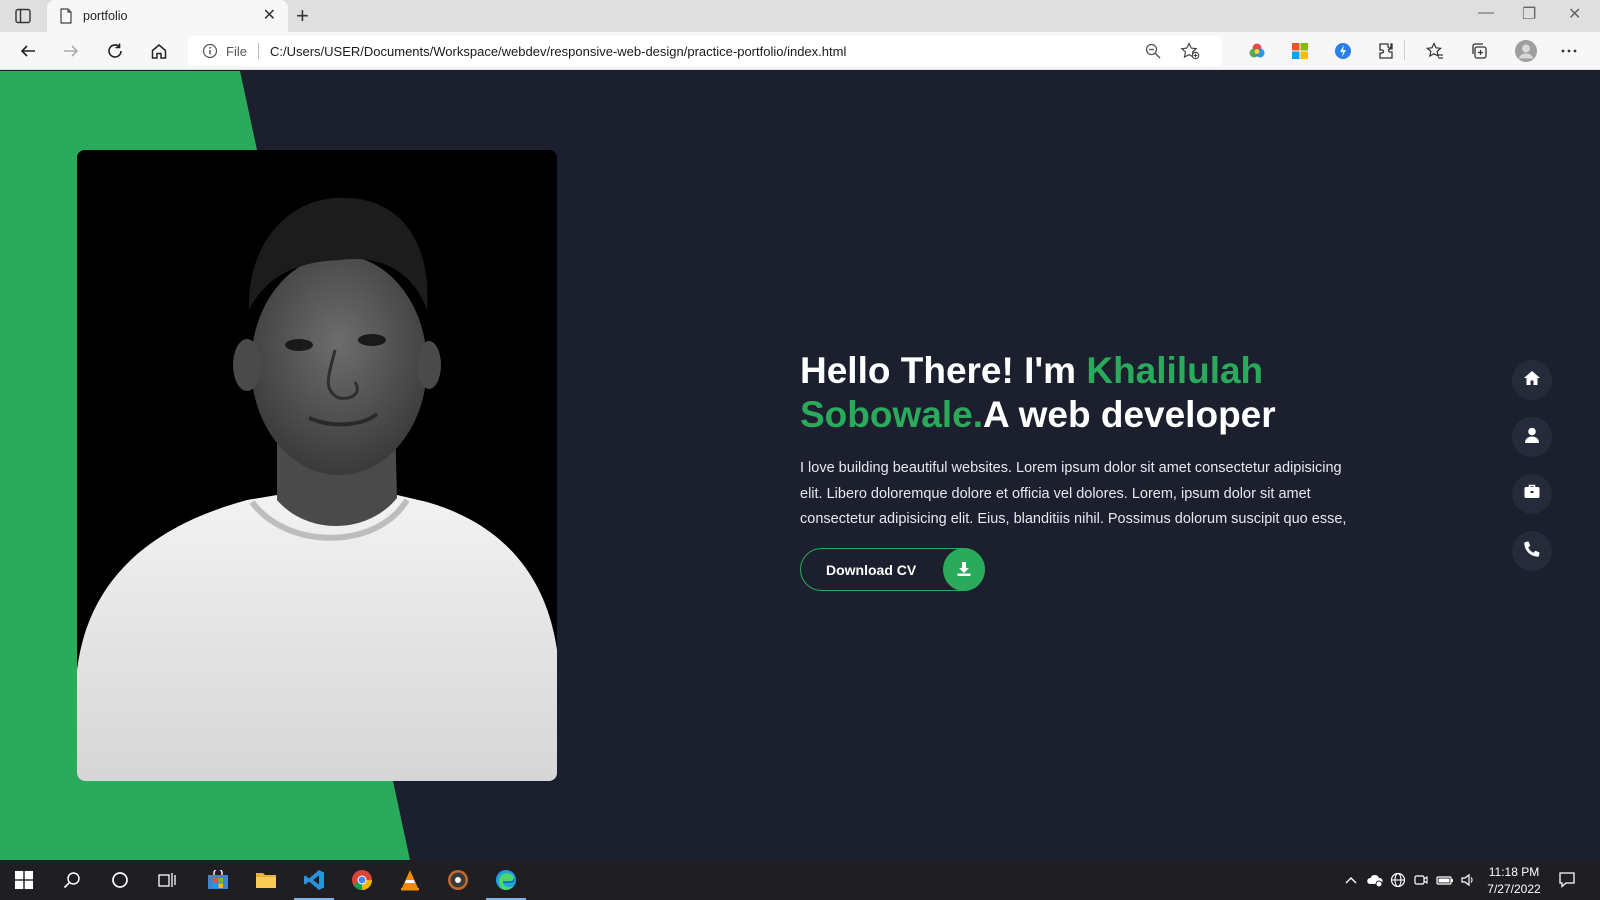 The height and width of the screenshot is (900, 1600). What do you see at coordinates (218, 880) in the screenshot?
I see `store-icon` at bounding box center [218, 880].